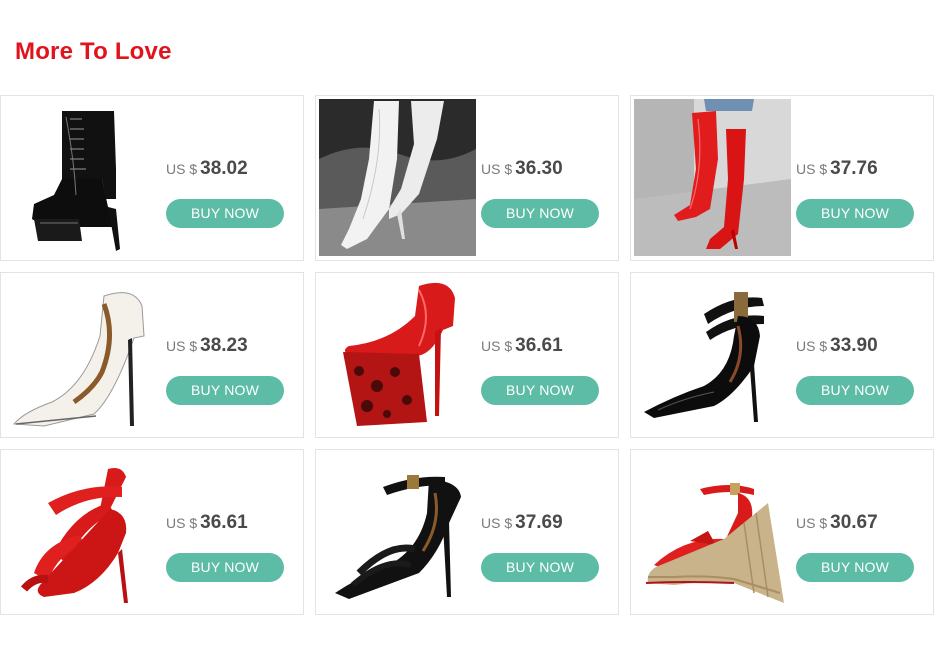 This screenshot has height=651, width=943. Describe the element at coordinates (539, 522) in the screenshot. I see `price-value: 37.69` at that location.